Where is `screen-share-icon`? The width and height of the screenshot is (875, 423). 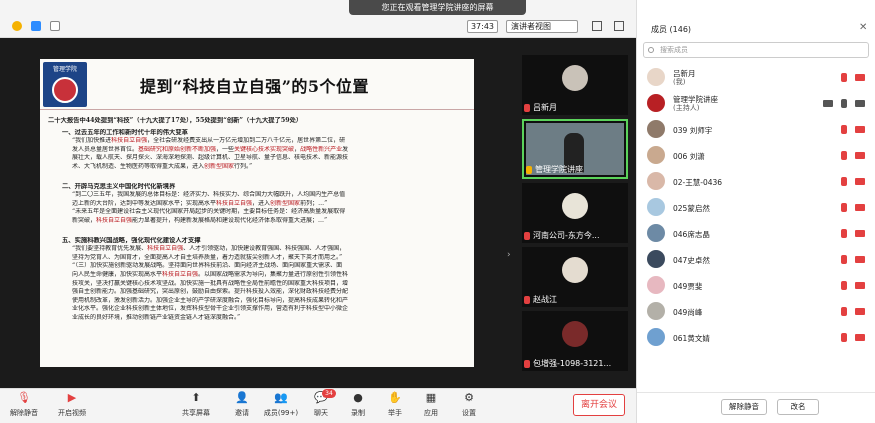
screen-share-icon is located at coordinates (828, 103).